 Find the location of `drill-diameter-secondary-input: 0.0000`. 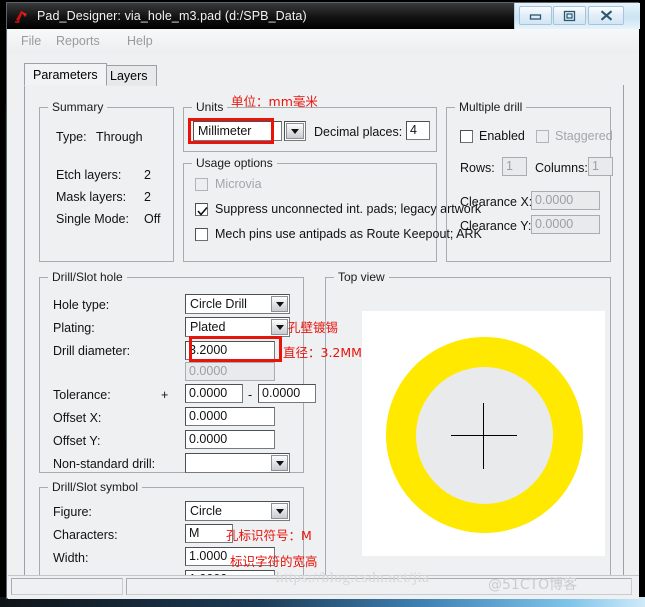

drill-diameter-secondary-input: 0.0000 is located at coordinates (230, 371).